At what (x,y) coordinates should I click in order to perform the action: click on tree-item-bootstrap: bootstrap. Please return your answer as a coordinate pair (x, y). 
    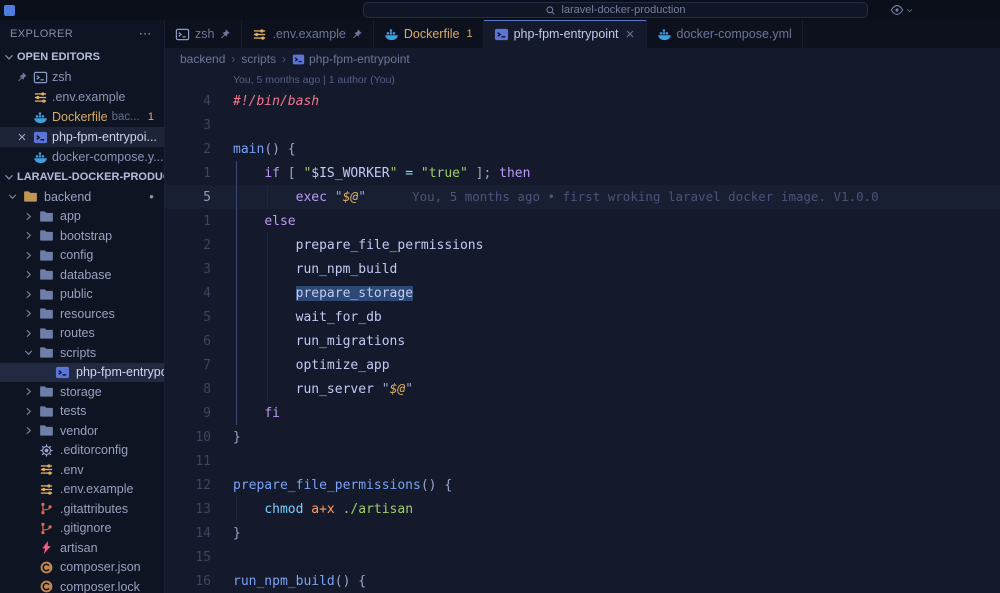
    Looking at the image, I should click on (82, 236).